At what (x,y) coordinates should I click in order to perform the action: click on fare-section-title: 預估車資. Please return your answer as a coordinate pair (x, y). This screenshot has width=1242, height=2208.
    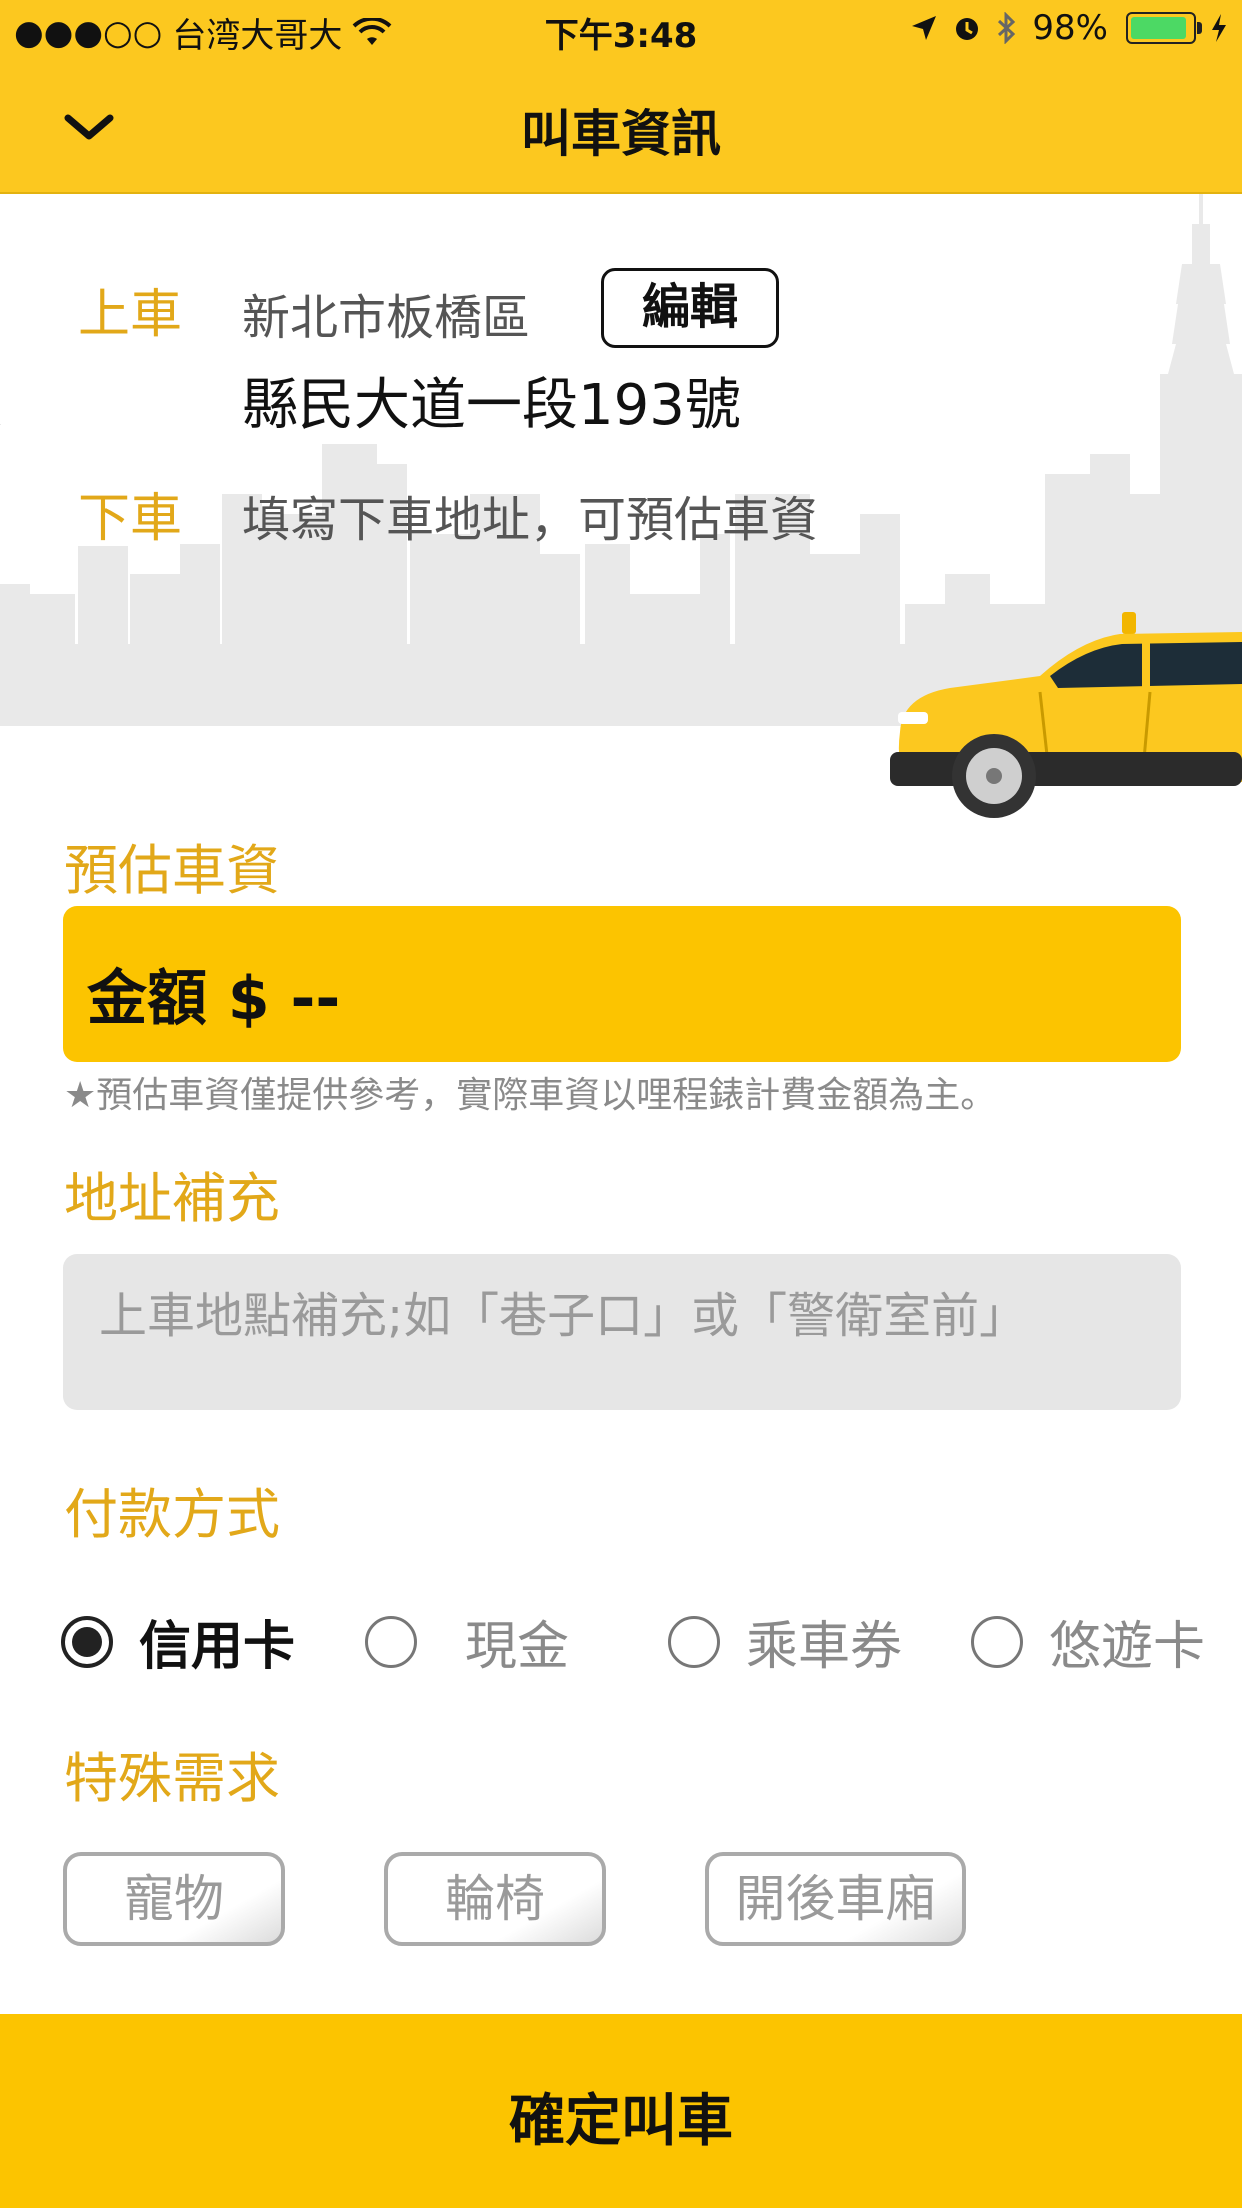
    Looking at the image, I should click on (172, 870).